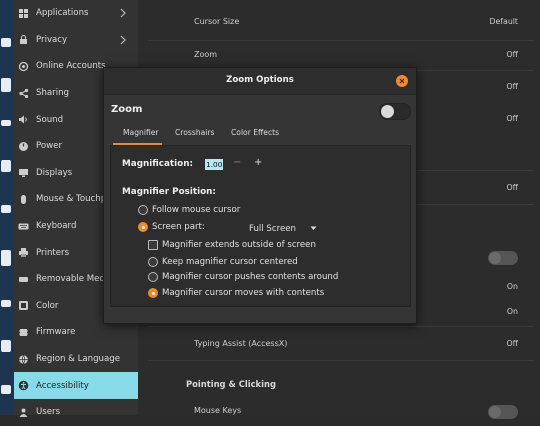 The height and width of the screenshot is (426, 540). Describe the element at coordinates (23, 359) in the screenshot. I see `globe-icon` at that location.